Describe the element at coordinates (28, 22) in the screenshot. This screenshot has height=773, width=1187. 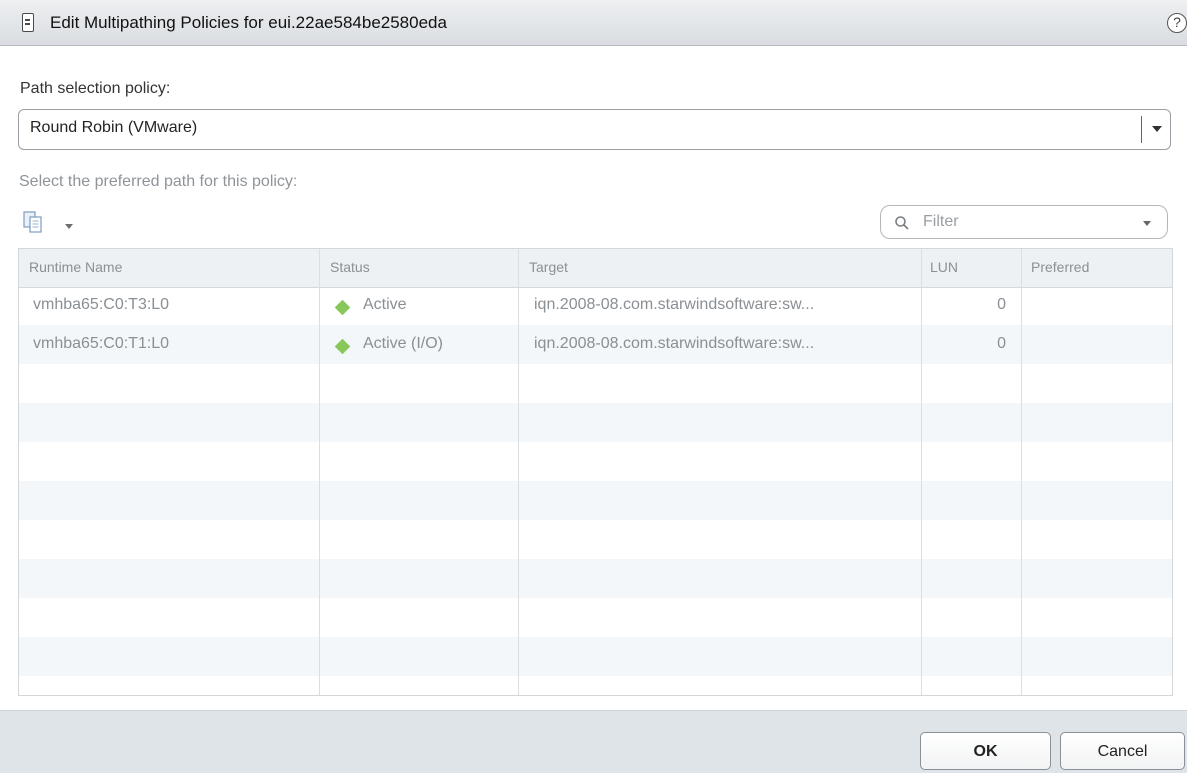
I see `device-icon` at that location.